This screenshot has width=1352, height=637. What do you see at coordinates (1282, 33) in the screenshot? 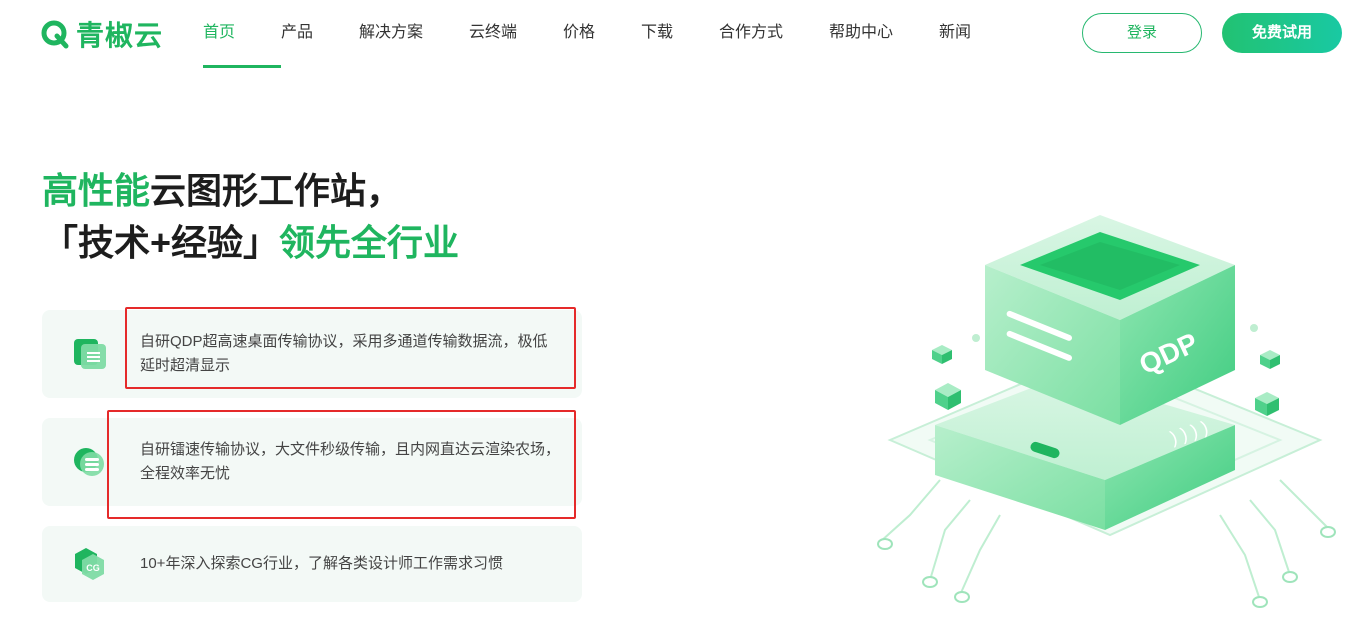
I see `free-trial-button: 免费试用` at bounding box center [1282, 33].